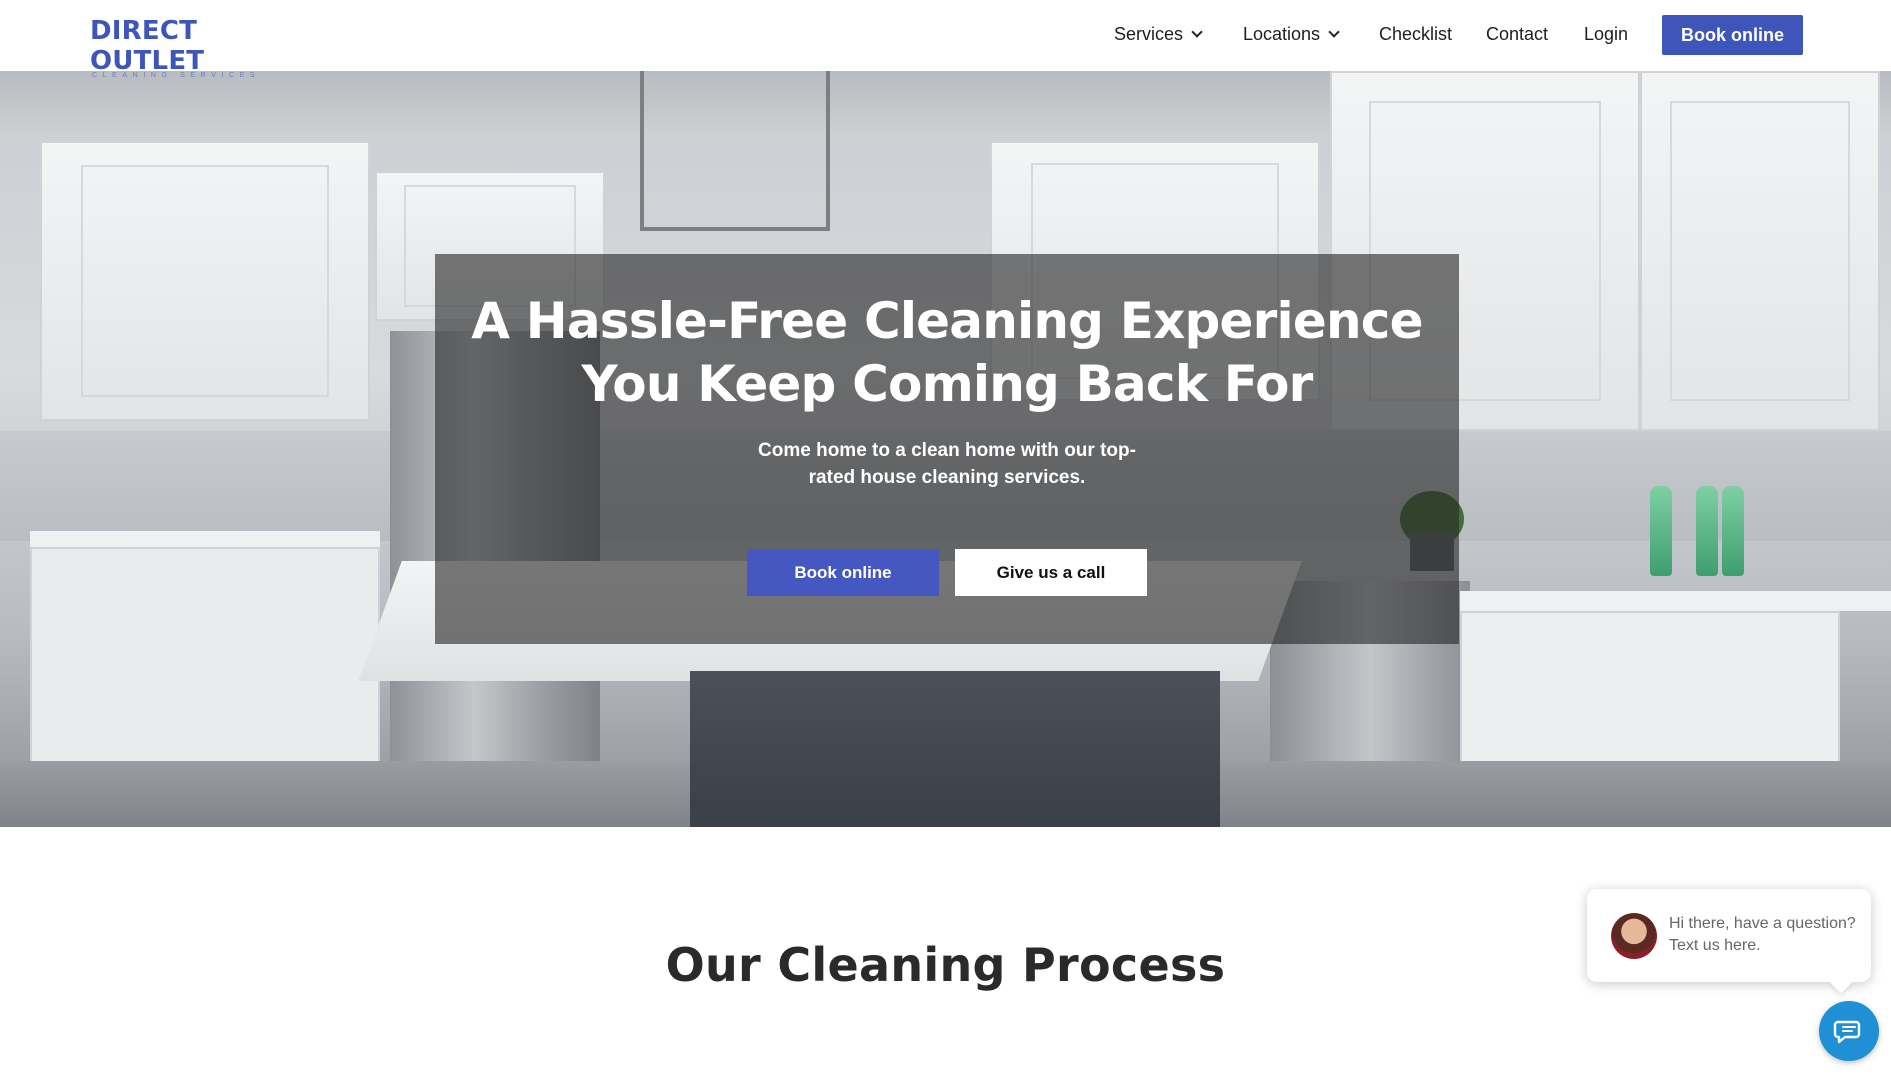 This screenshot has width=1891, height=1079. Describe the element at coordinates (955, 749) in the screenshot. I see `hero-image-island-base` at that location.